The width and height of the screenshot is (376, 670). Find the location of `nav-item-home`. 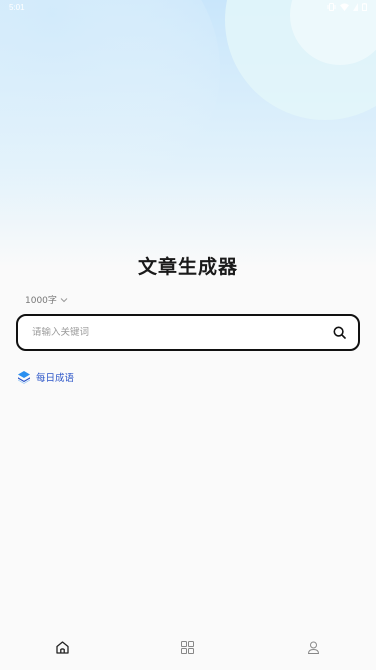

nav-item-home is located at coordinates (63, 647).